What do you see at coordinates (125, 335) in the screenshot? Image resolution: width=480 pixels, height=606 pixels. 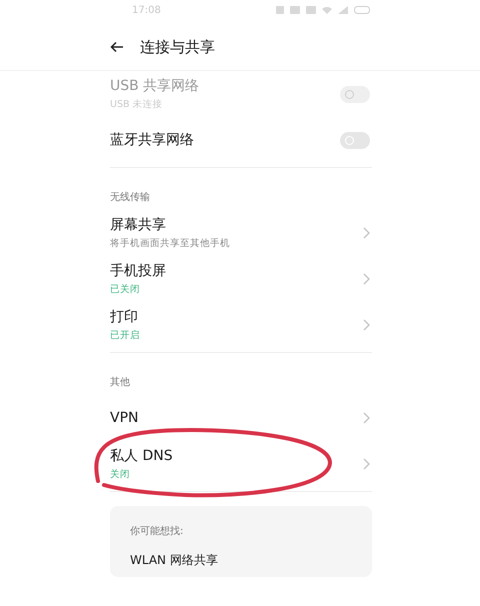 I see `setting-subtitle: 已开启` at bounding box center [125, 335].